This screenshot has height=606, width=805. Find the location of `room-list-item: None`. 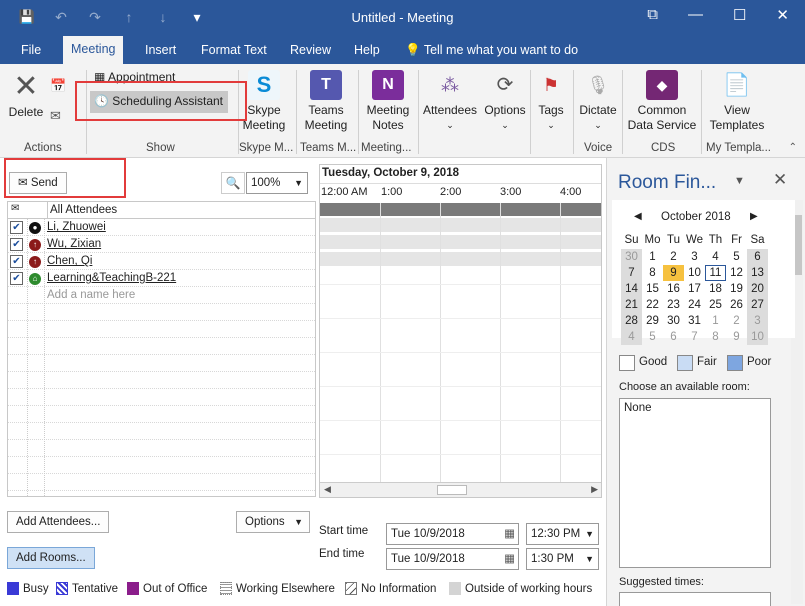

room-list-item: None is located at coordinates (638, 408).